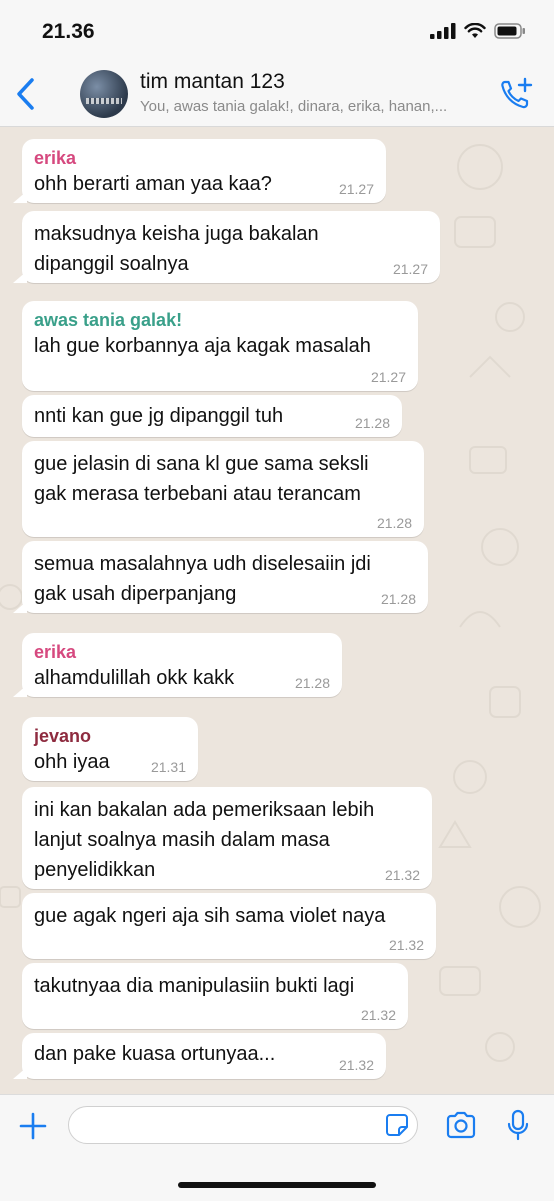  What do you see at coordinates (443, 31) in the screenshot?
I see `signal-icon` at bounding box center [443, 31].